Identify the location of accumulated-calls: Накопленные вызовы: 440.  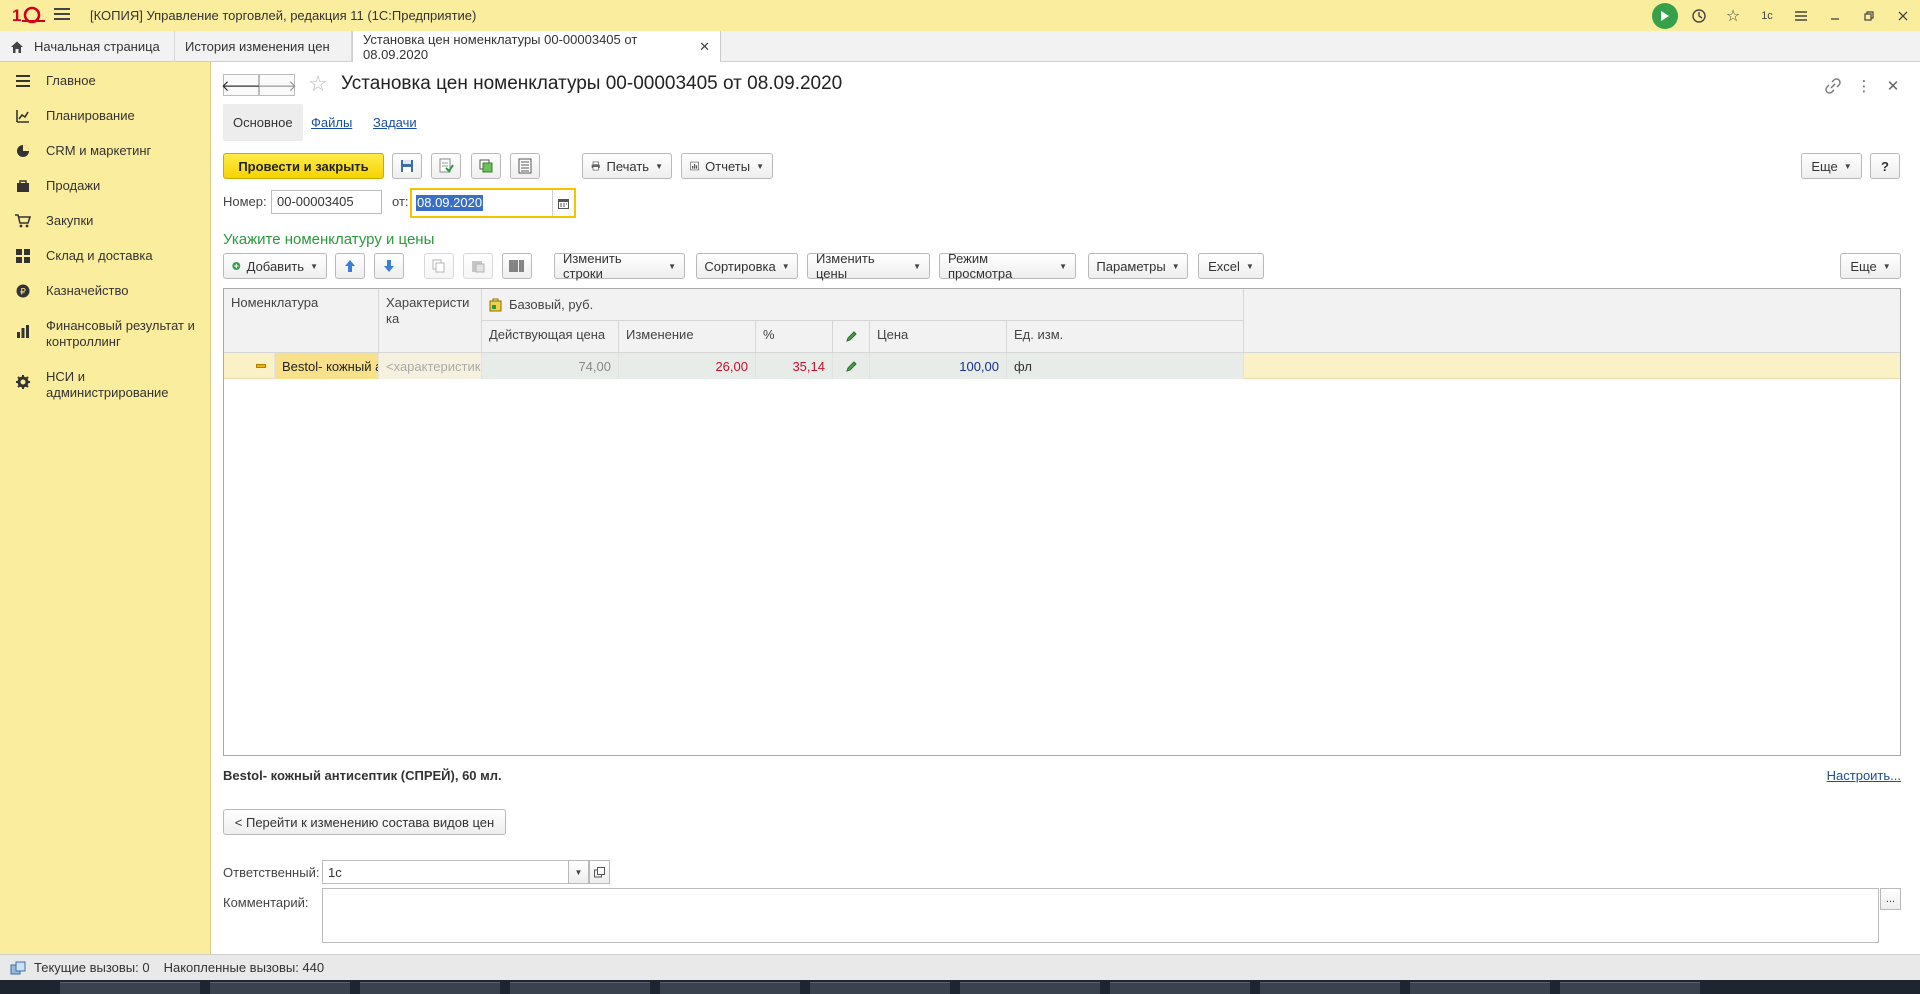
(244, 967).